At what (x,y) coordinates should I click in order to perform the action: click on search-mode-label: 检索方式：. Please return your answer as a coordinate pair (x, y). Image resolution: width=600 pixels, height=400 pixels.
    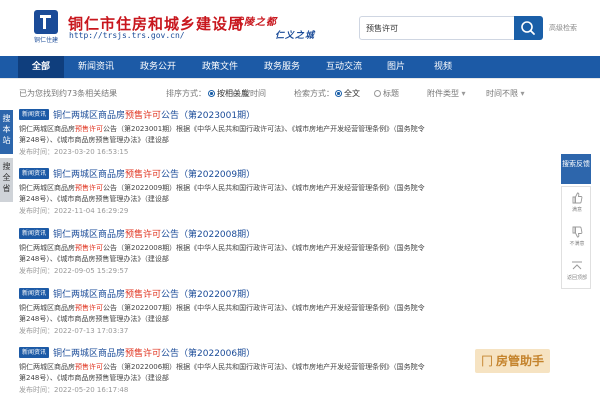
    Looking at the image, I should click on (314, 93).